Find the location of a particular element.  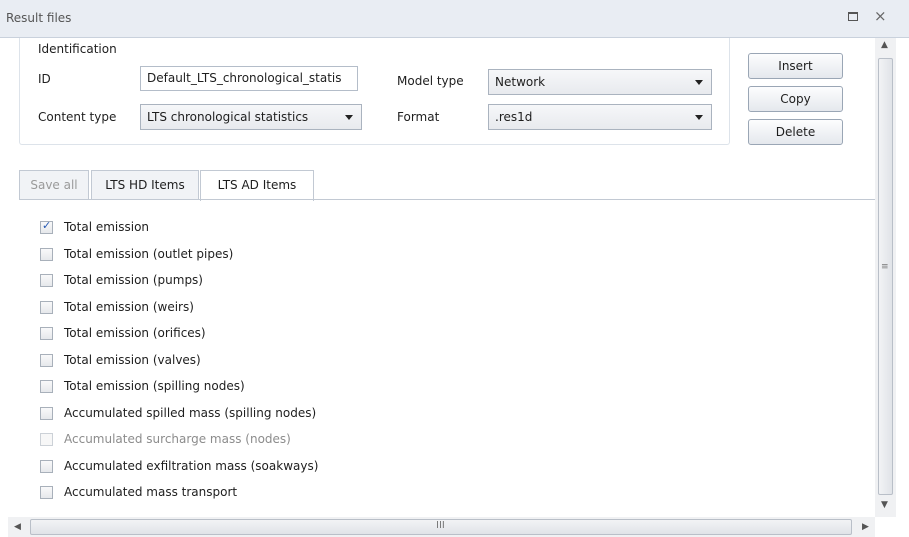

copy-button: Copy is located at coordinates (795, 99).